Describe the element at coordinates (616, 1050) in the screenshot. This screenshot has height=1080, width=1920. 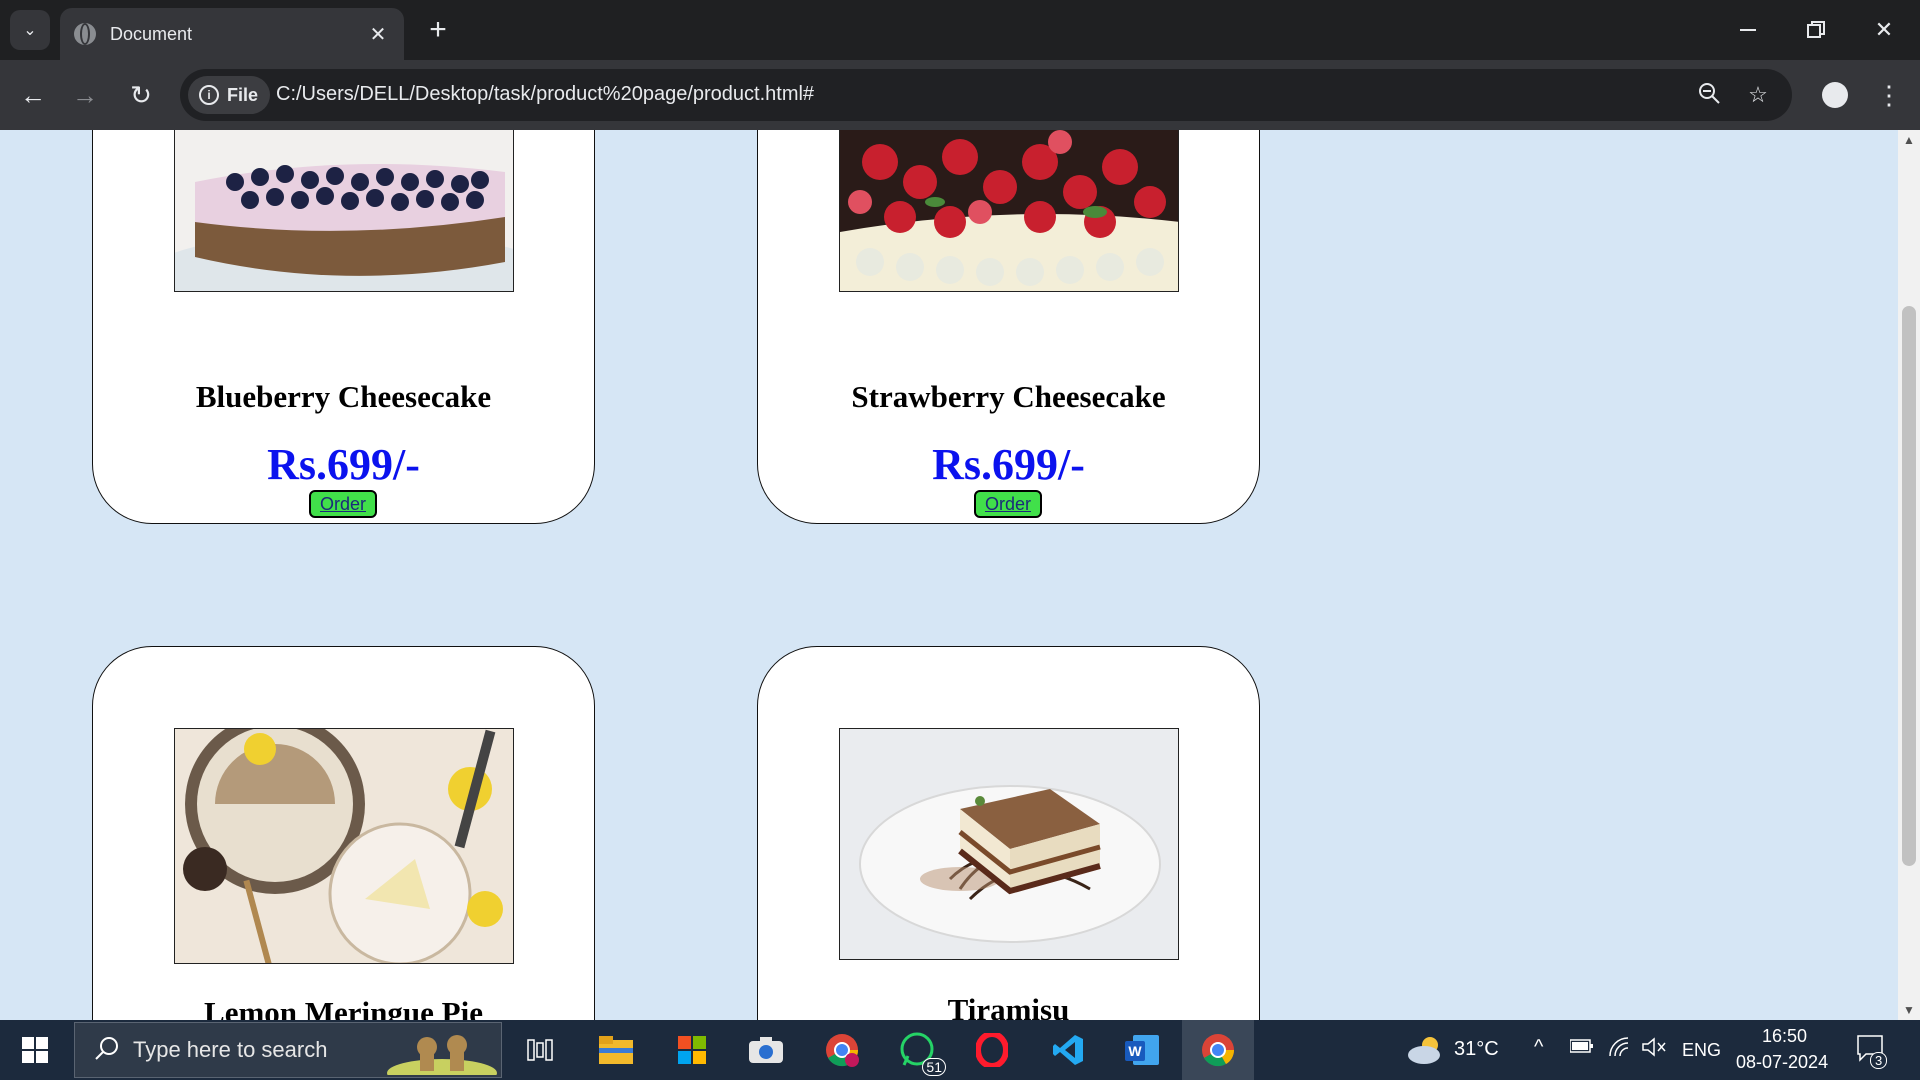
I see `file-explorer-icon` at that location.